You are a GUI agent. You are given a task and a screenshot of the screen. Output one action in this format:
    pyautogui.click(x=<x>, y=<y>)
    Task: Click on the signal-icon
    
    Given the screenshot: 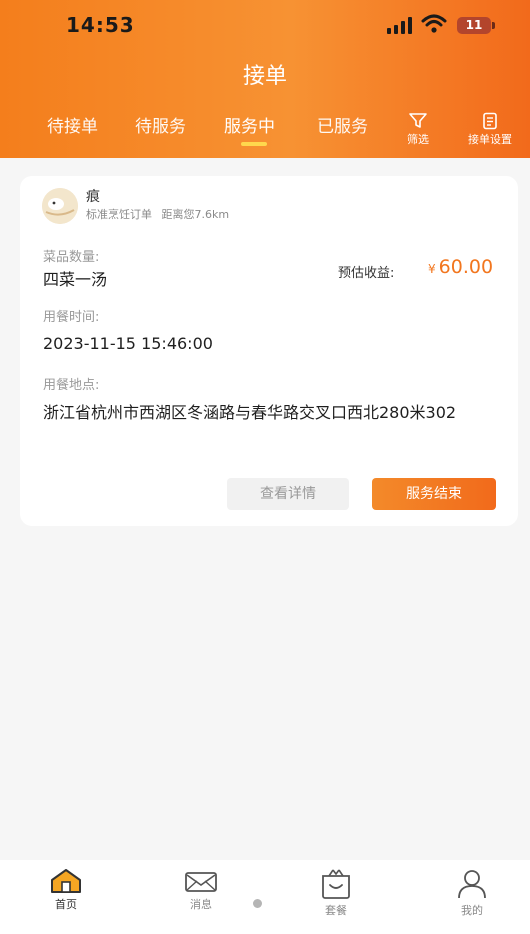 What is the action you would take?
    pyautogui.click(x=399, y=25)
    